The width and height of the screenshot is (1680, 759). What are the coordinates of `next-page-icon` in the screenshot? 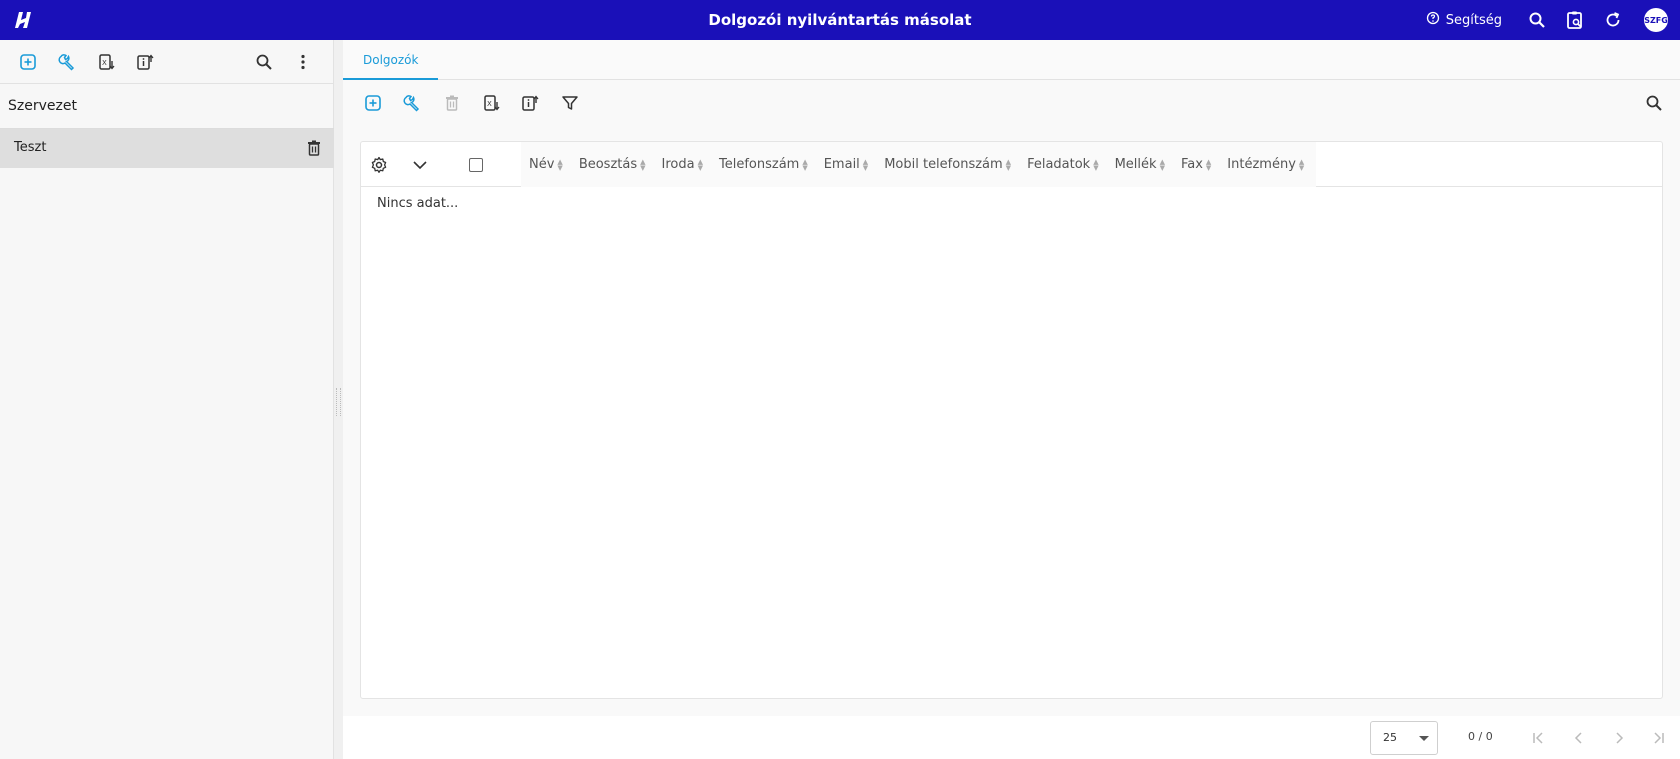 It's located at (1619, 738).